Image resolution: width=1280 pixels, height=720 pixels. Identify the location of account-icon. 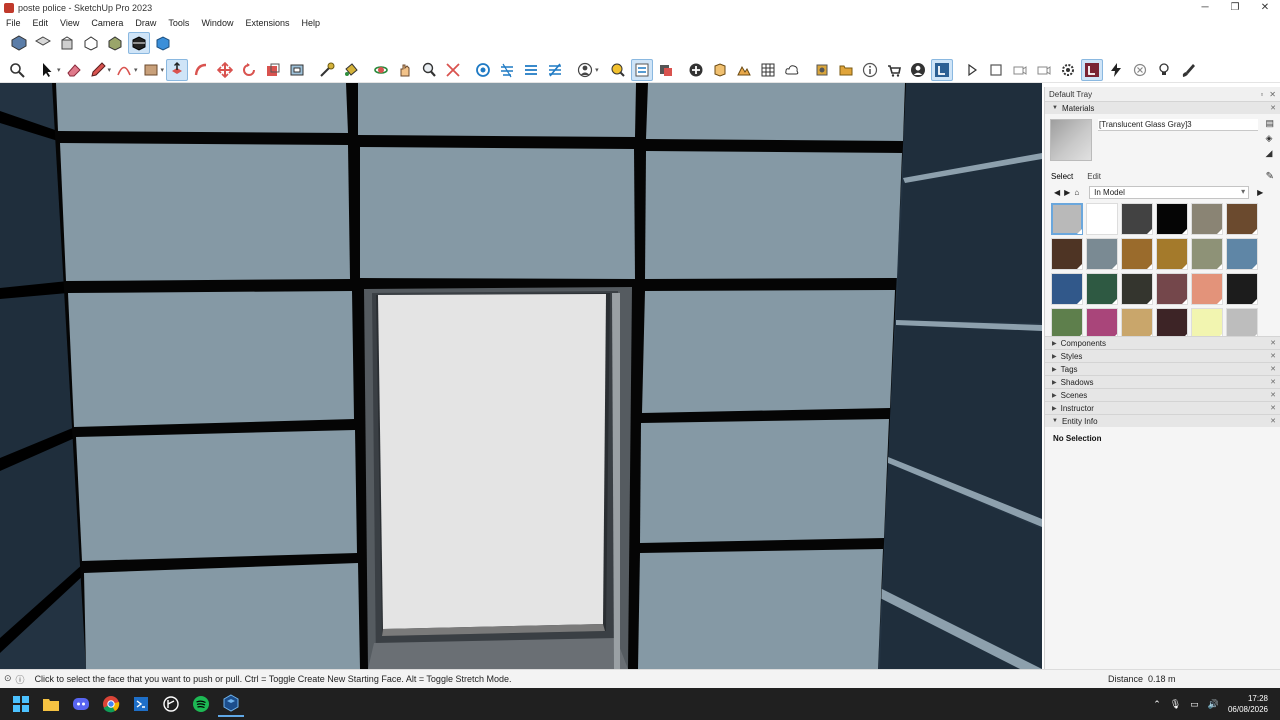
(585, 70).